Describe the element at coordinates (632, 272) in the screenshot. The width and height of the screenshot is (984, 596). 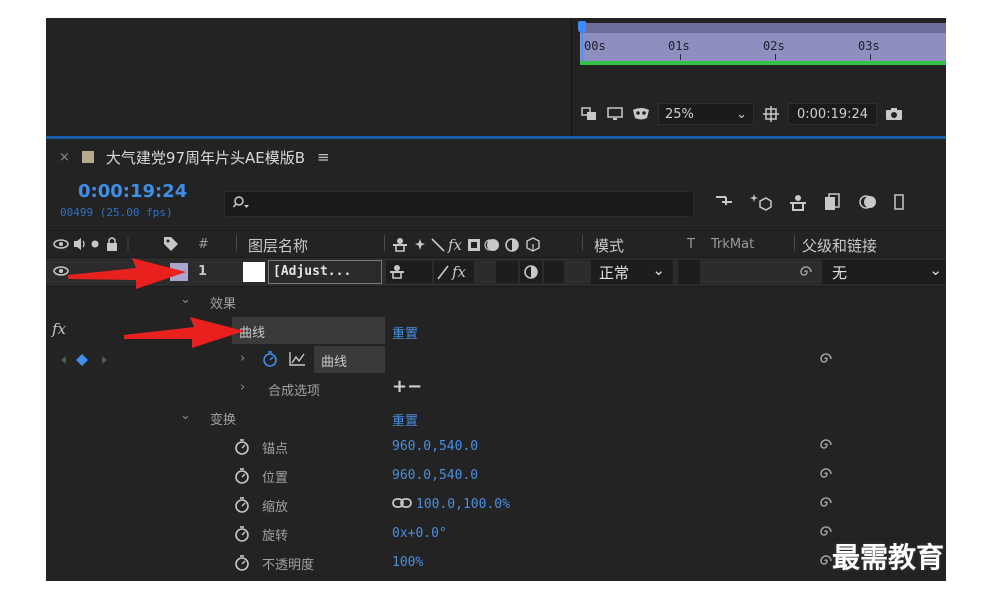
I see `blend-mode-select: 正常 ⌄` at that location.